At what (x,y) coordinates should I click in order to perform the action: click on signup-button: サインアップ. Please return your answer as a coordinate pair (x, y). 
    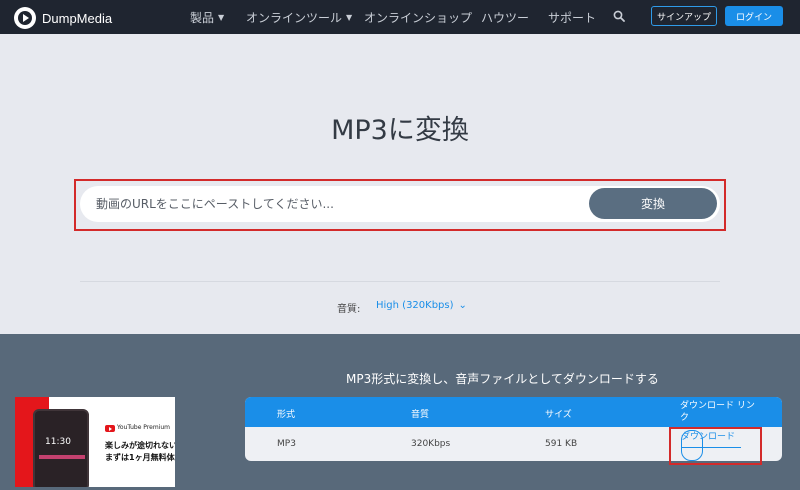
    Looking at the image, I should click on (684, 16).